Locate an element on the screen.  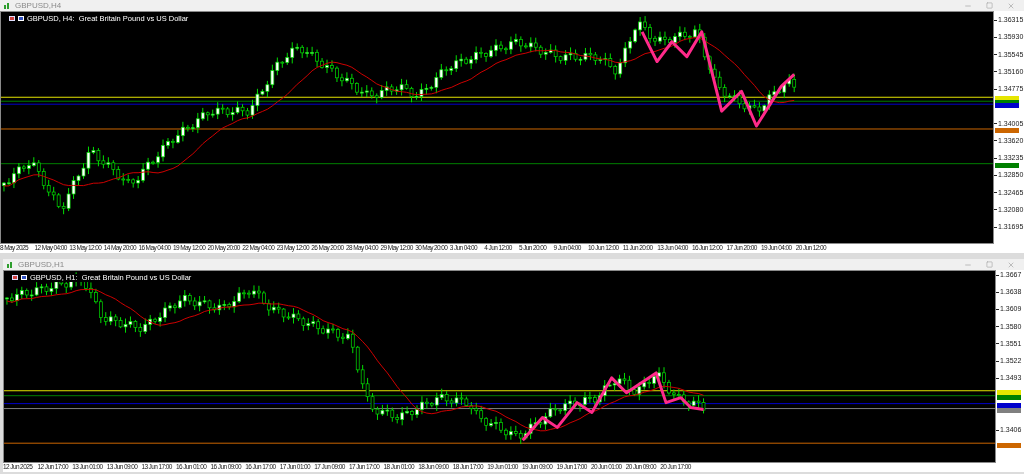
window-title: GBPUSD,H1 is located at coordinates (41, 264).